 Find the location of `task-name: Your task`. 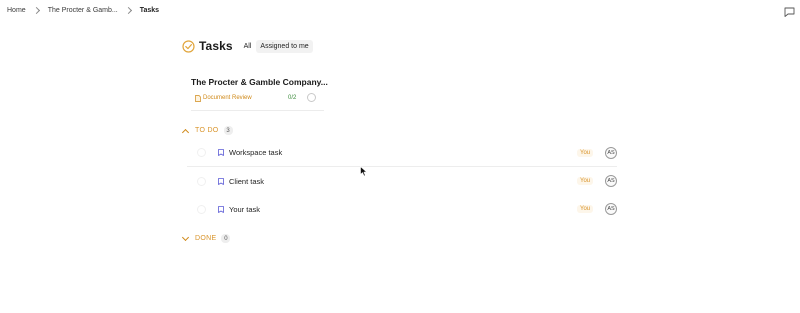

task-name: Your task is located at coordinates (244, 209).